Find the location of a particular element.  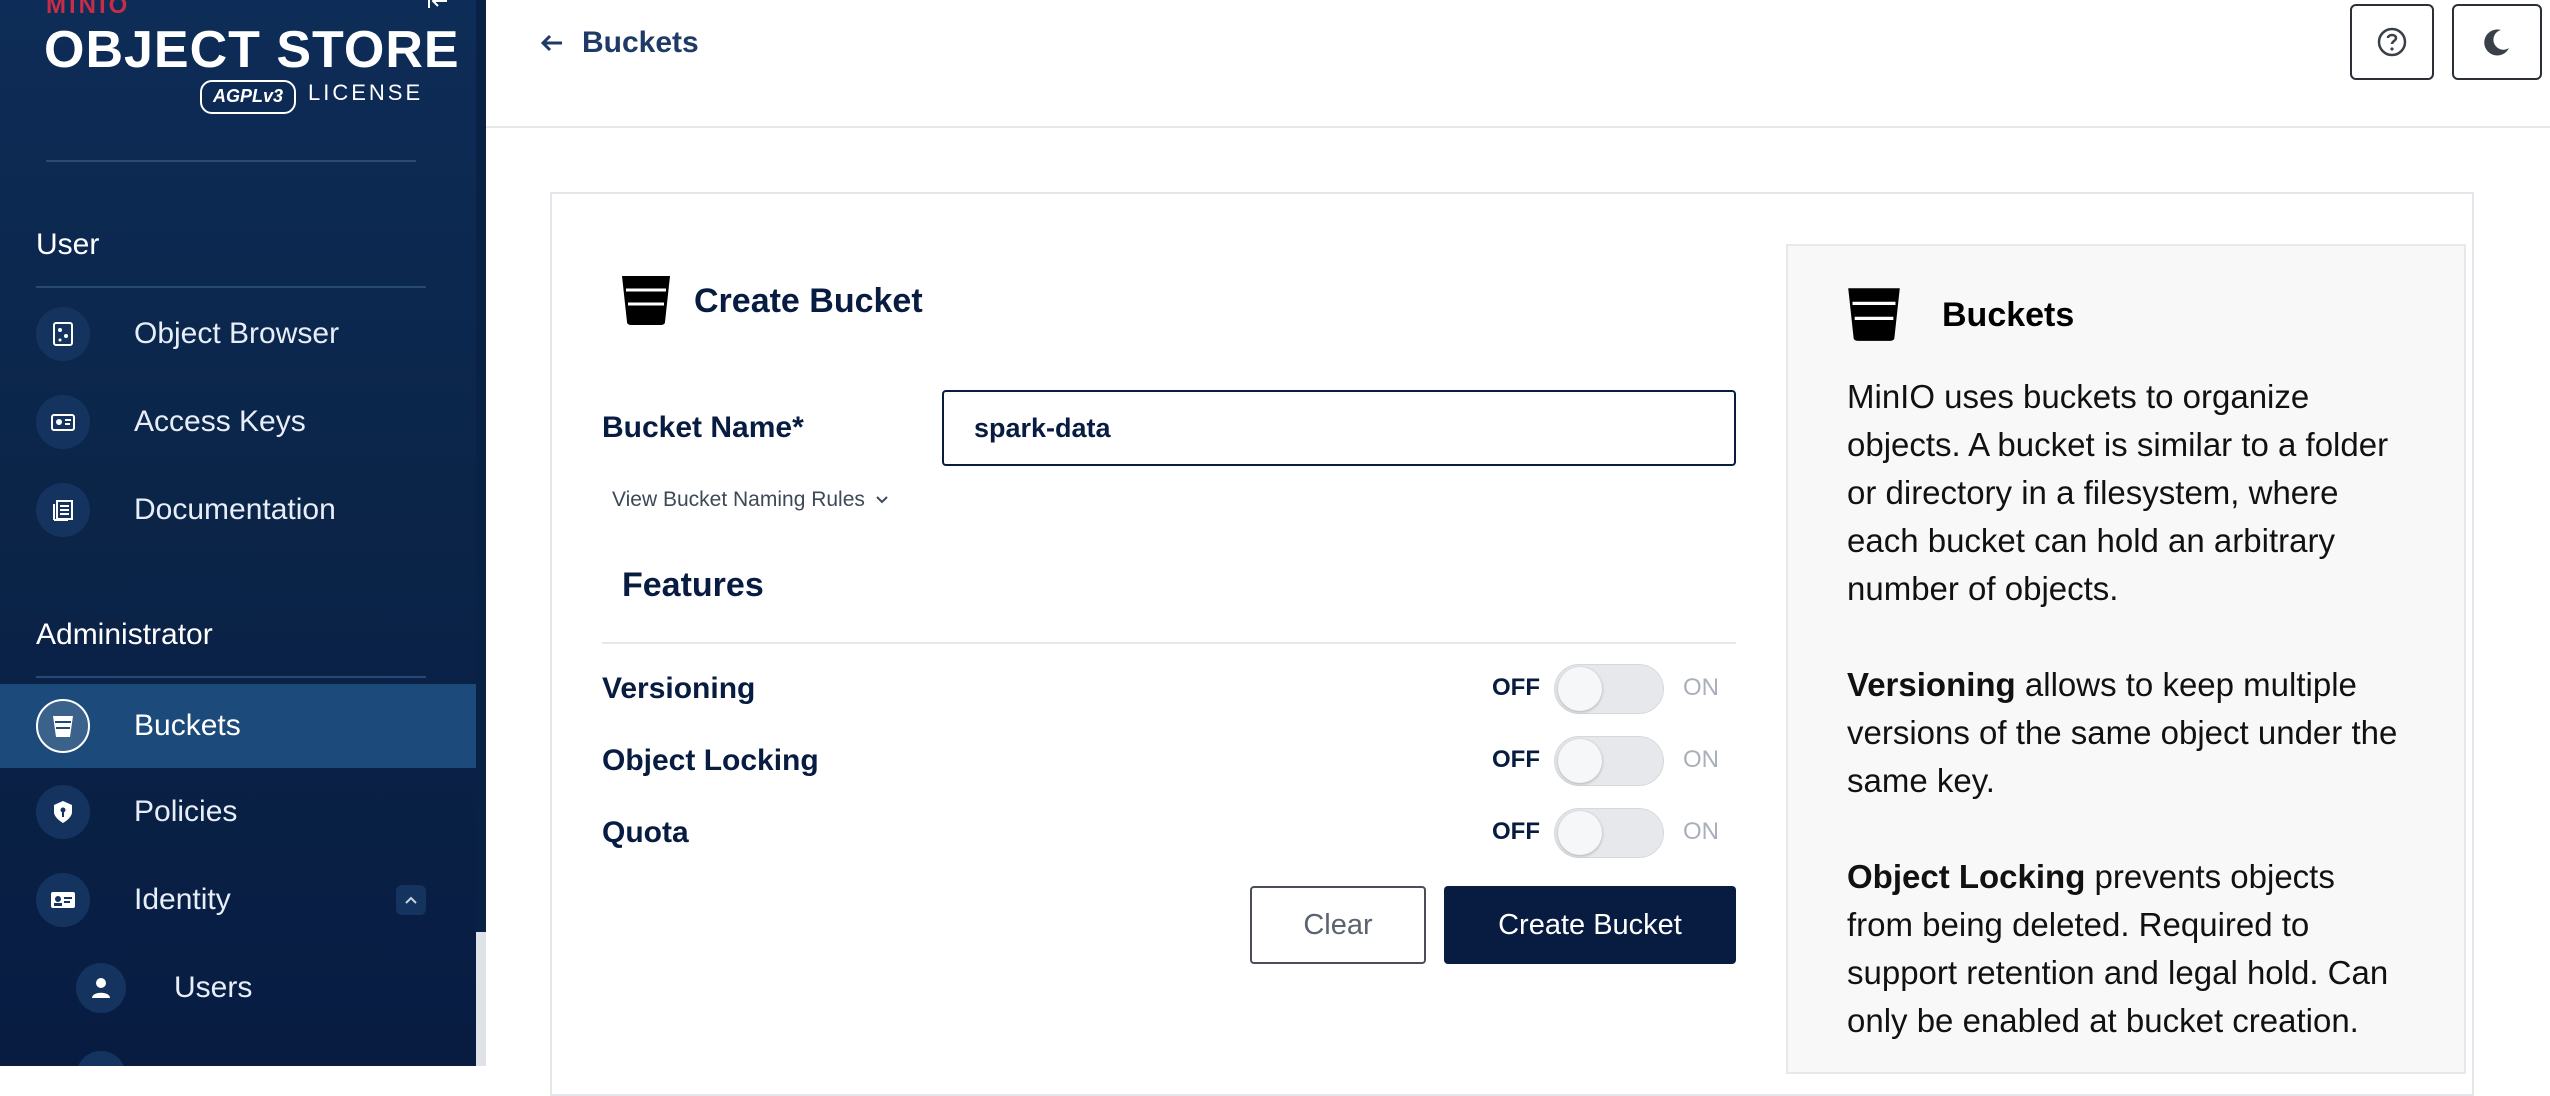

license-label: LICENSE is located at coordinates (366, 92).